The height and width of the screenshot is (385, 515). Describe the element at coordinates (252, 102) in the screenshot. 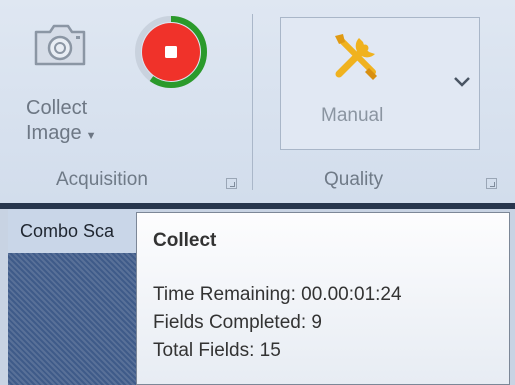

I see `group-separator` at that location.